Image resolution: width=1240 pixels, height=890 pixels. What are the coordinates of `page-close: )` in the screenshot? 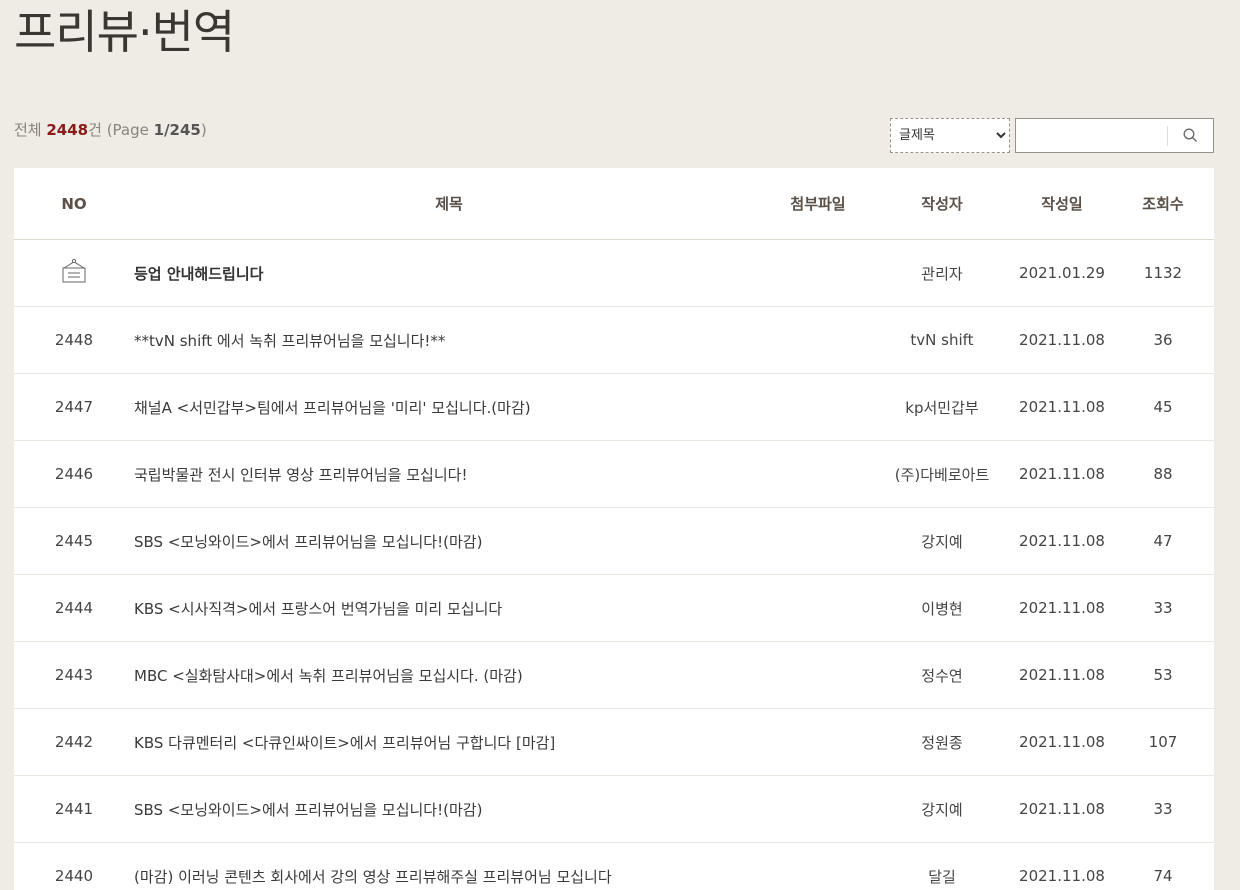 It's located at (203, 130).